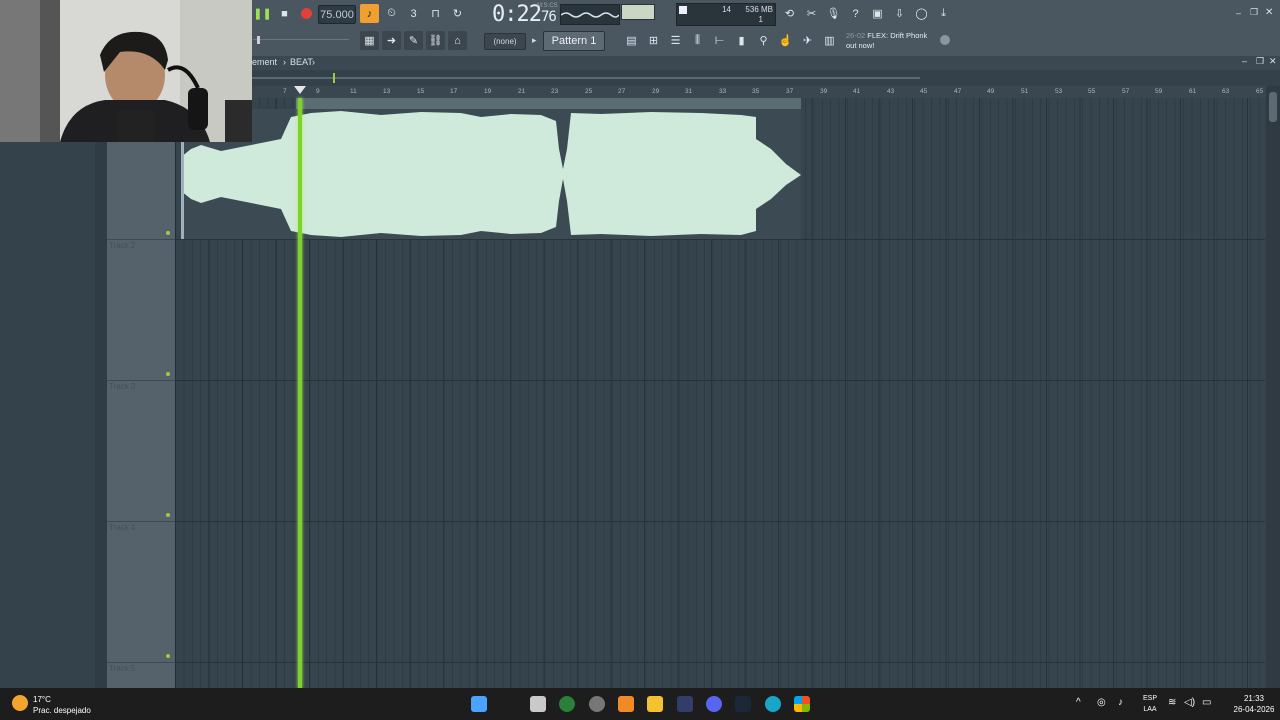 Image resolution: width=1280 pixels, height=720 pixels. I want to click on arrow-right-icon: ➜, so click(391, 40).